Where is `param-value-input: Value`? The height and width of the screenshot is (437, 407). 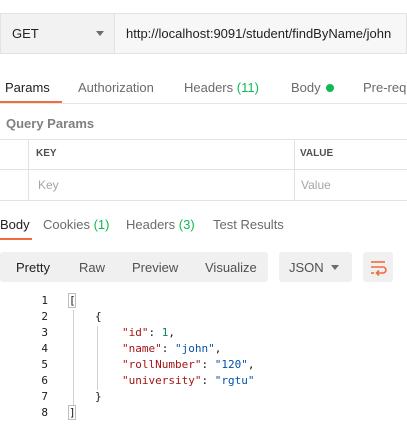 param-value-input: Value is located at coordinates (316, 185).